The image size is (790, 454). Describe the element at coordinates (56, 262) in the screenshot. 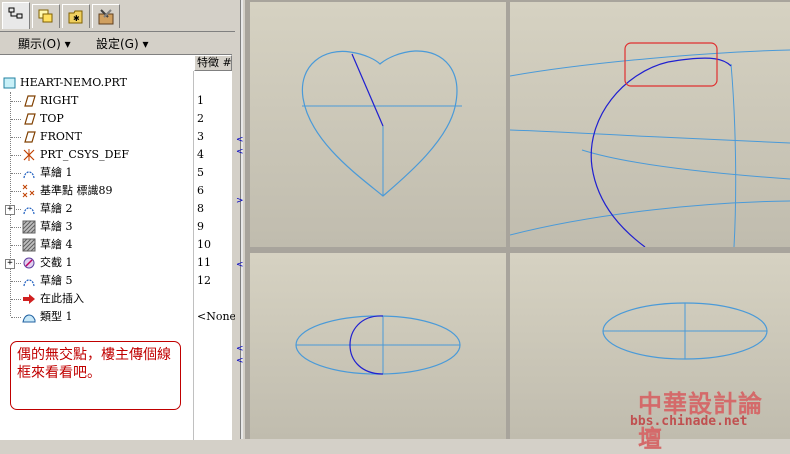

I see `tree-item-label: 交截 1` at that location.